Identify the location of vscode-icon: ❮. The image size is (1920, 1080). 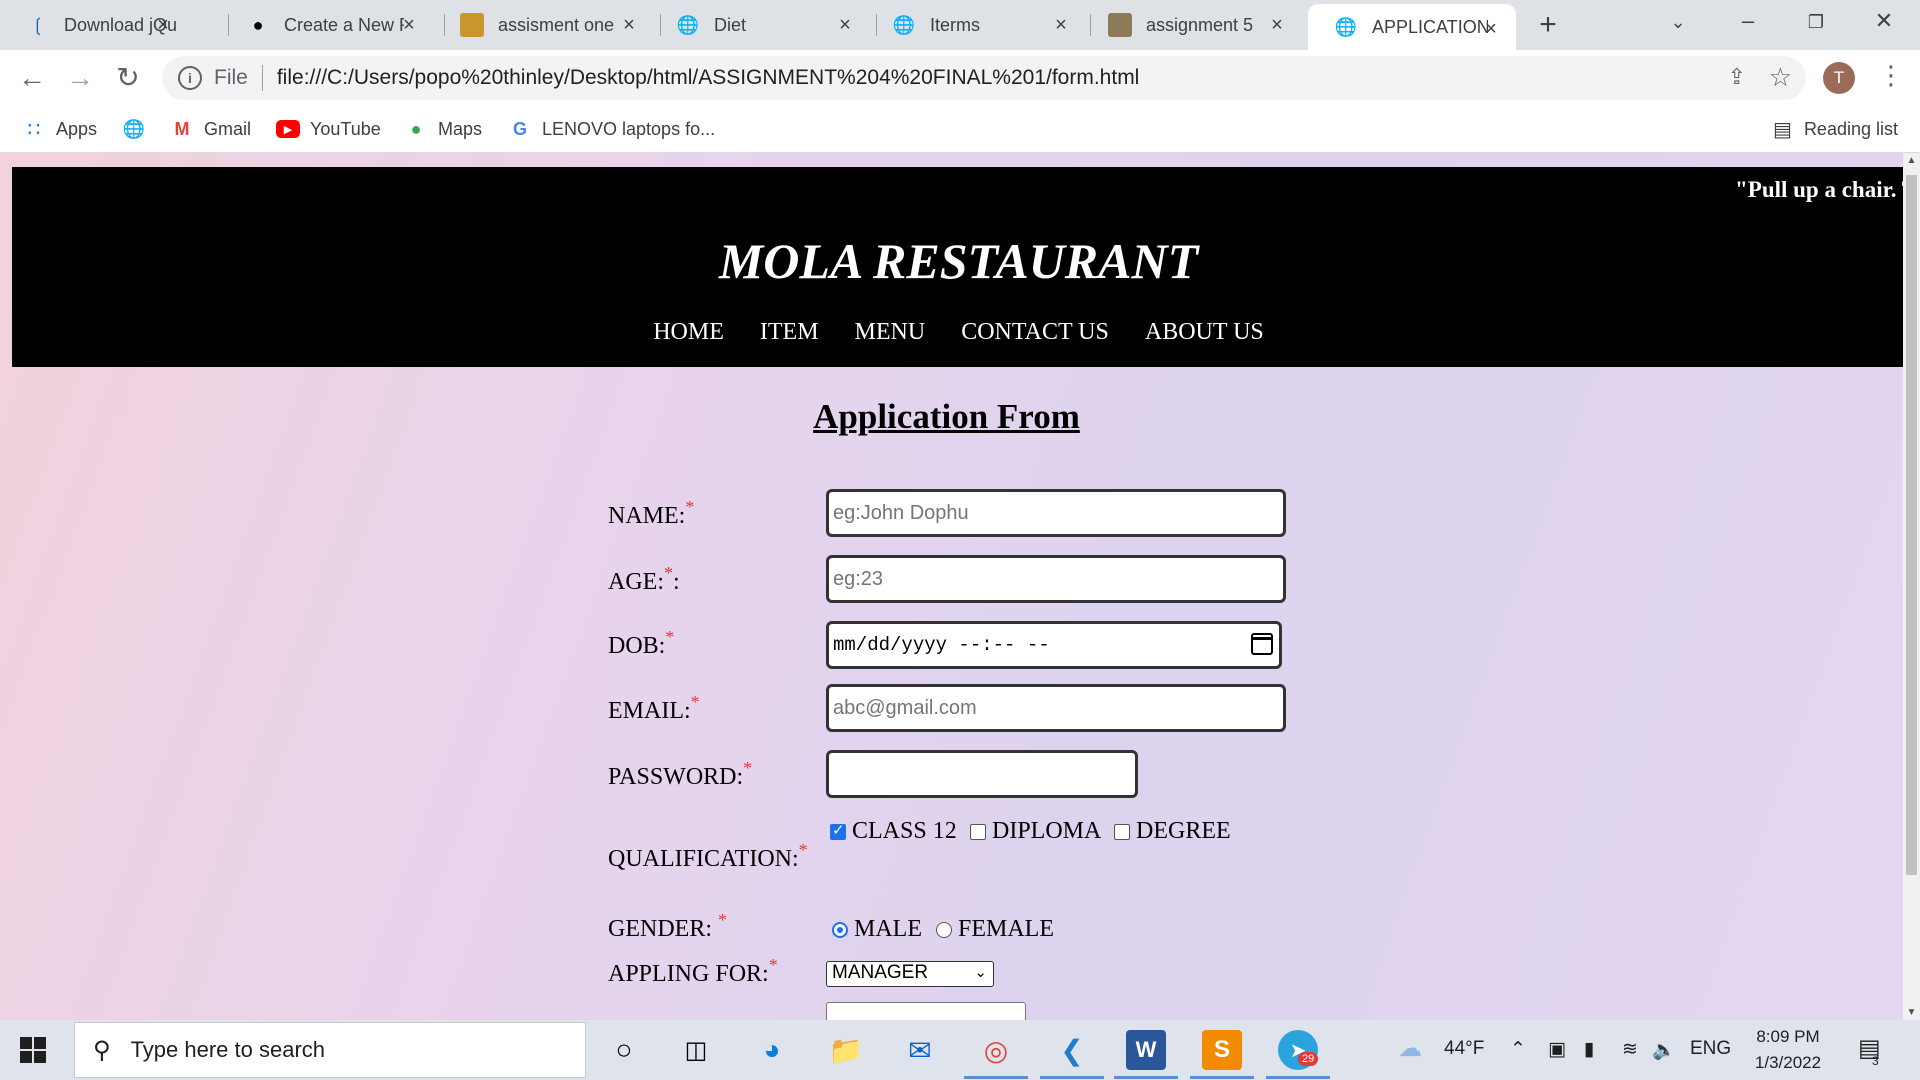
(1072, 1050).